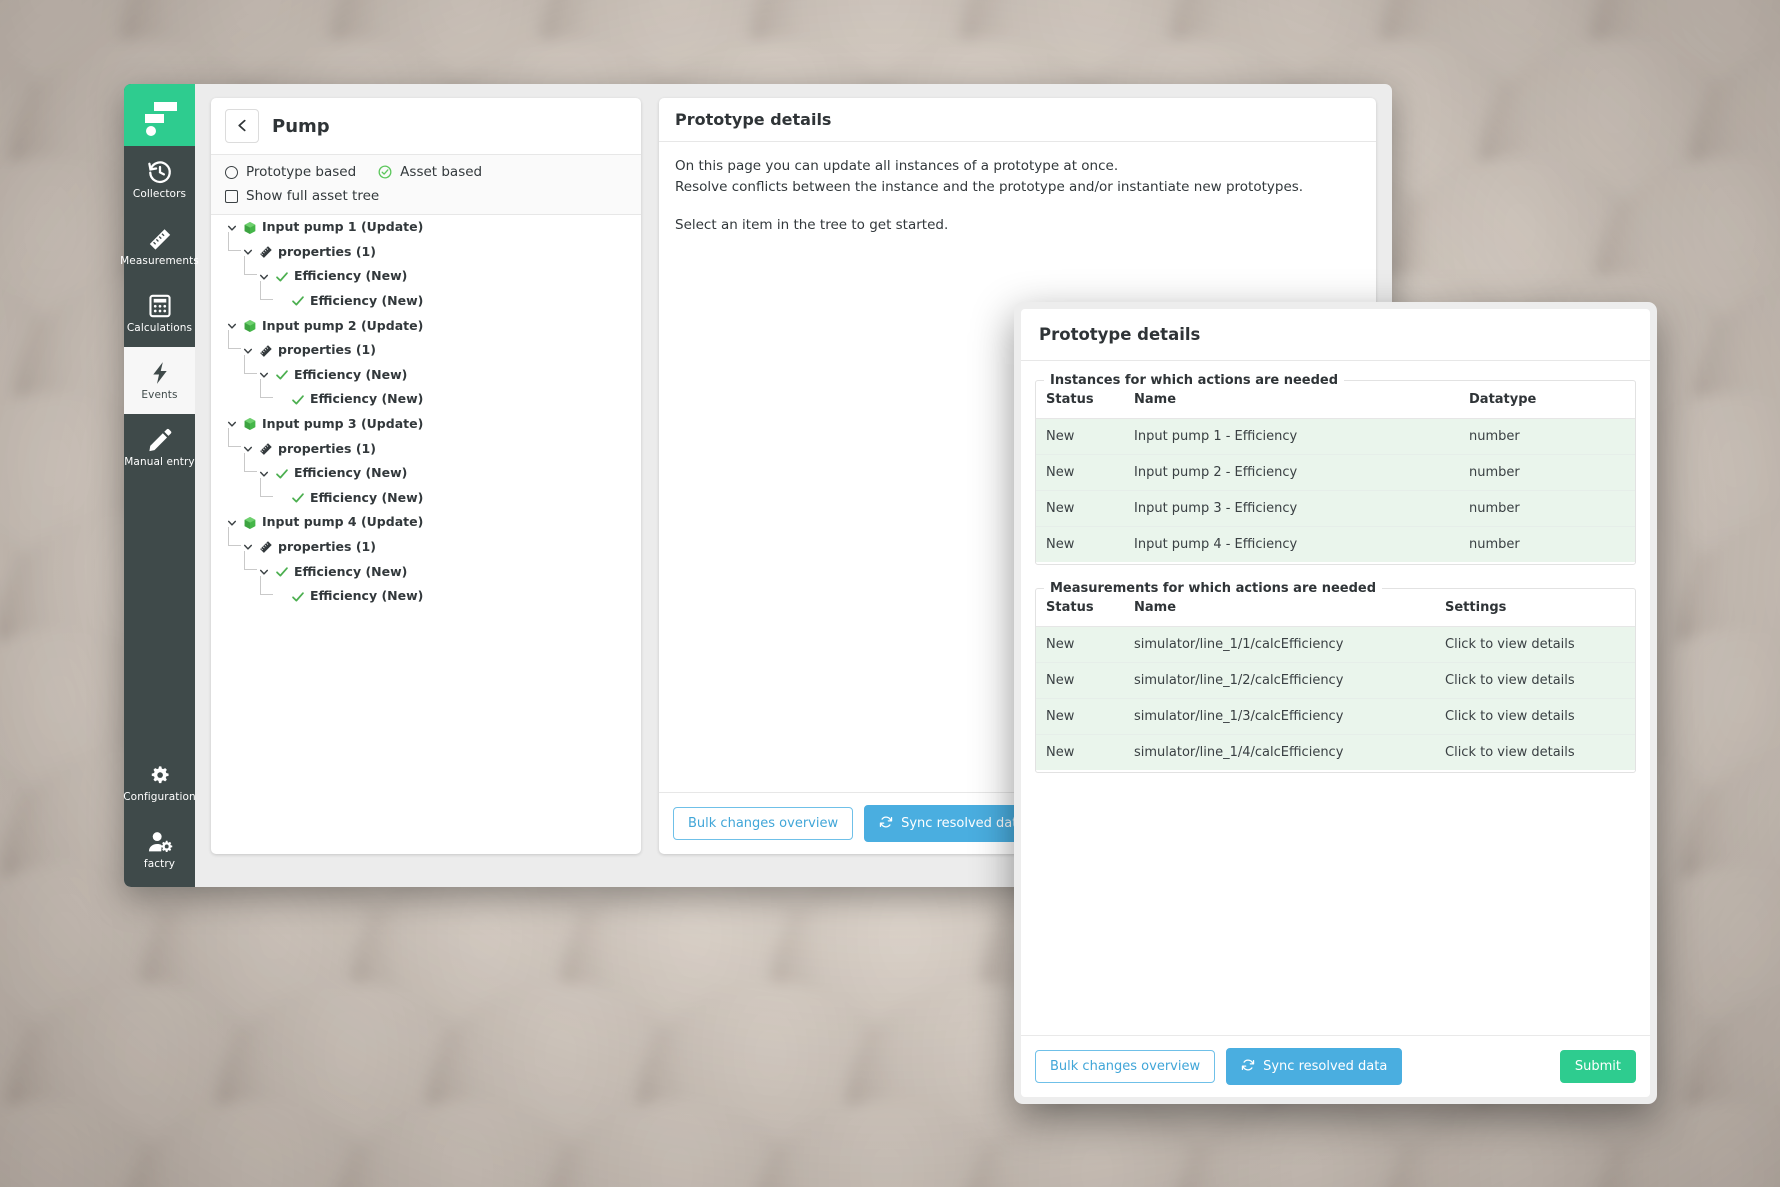  I want to click on radio-prototype-based-label: Prototype based, so click(301, 172).